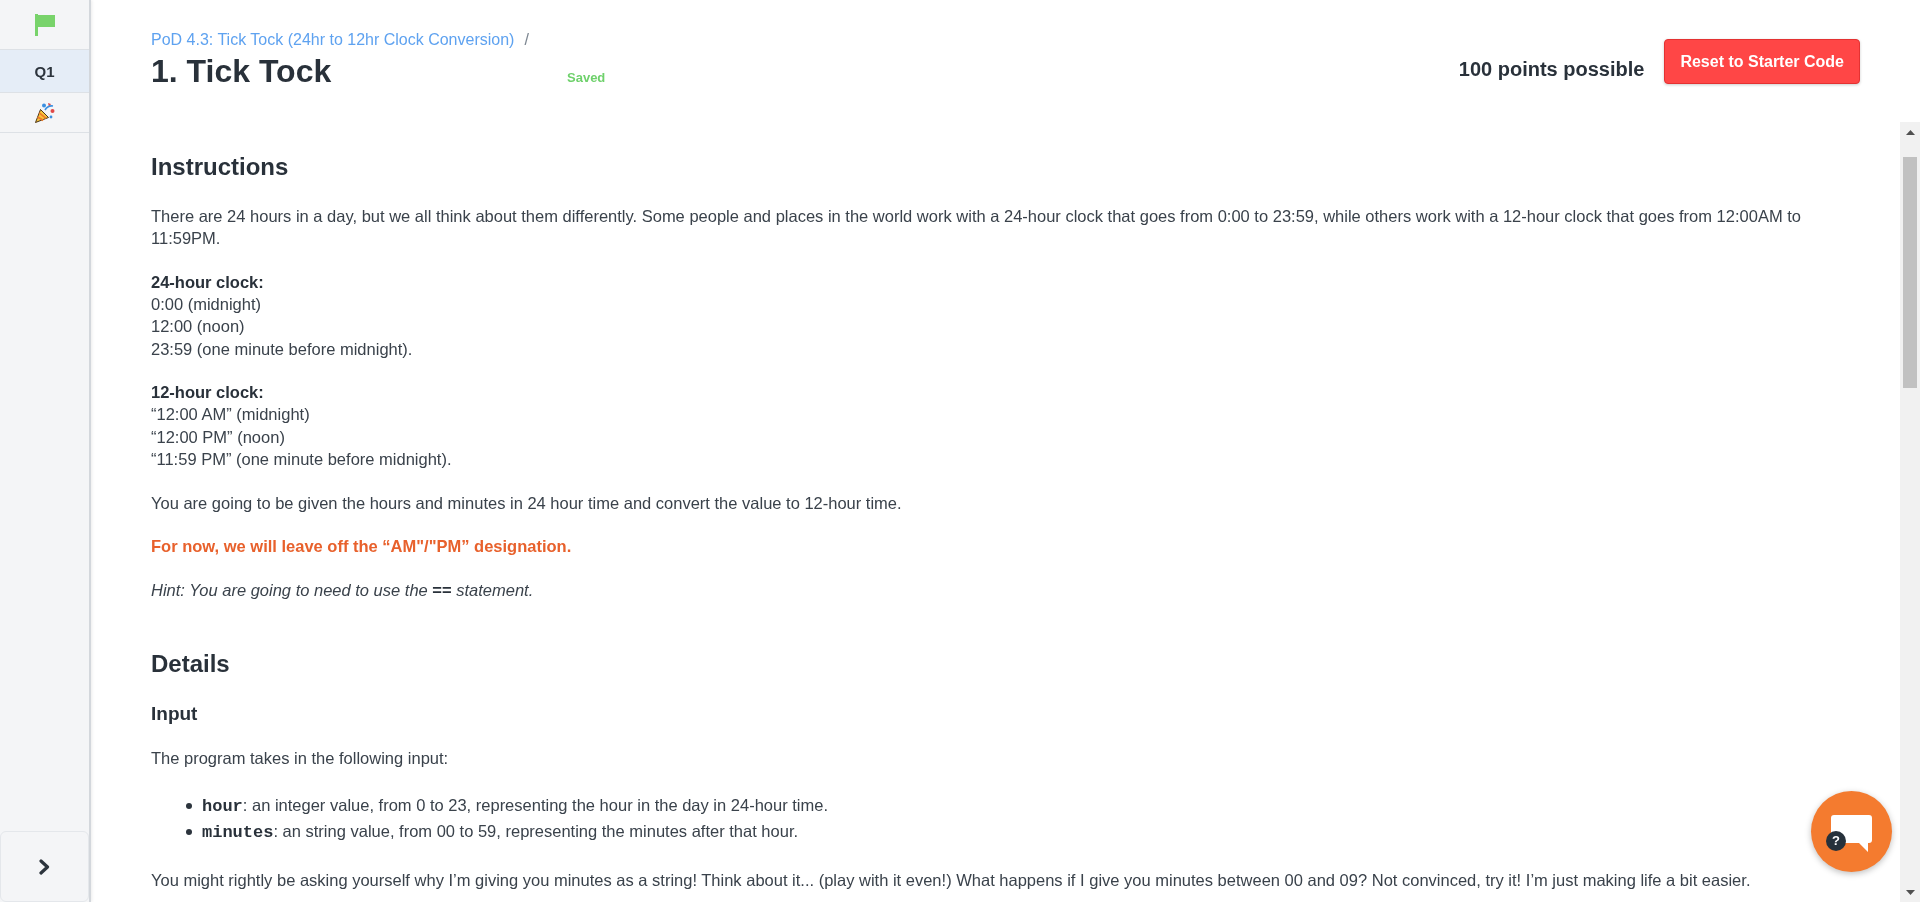 This screenshot has height=902, width=1920. I want to click on scroll-thumb, so click(1910, 272).